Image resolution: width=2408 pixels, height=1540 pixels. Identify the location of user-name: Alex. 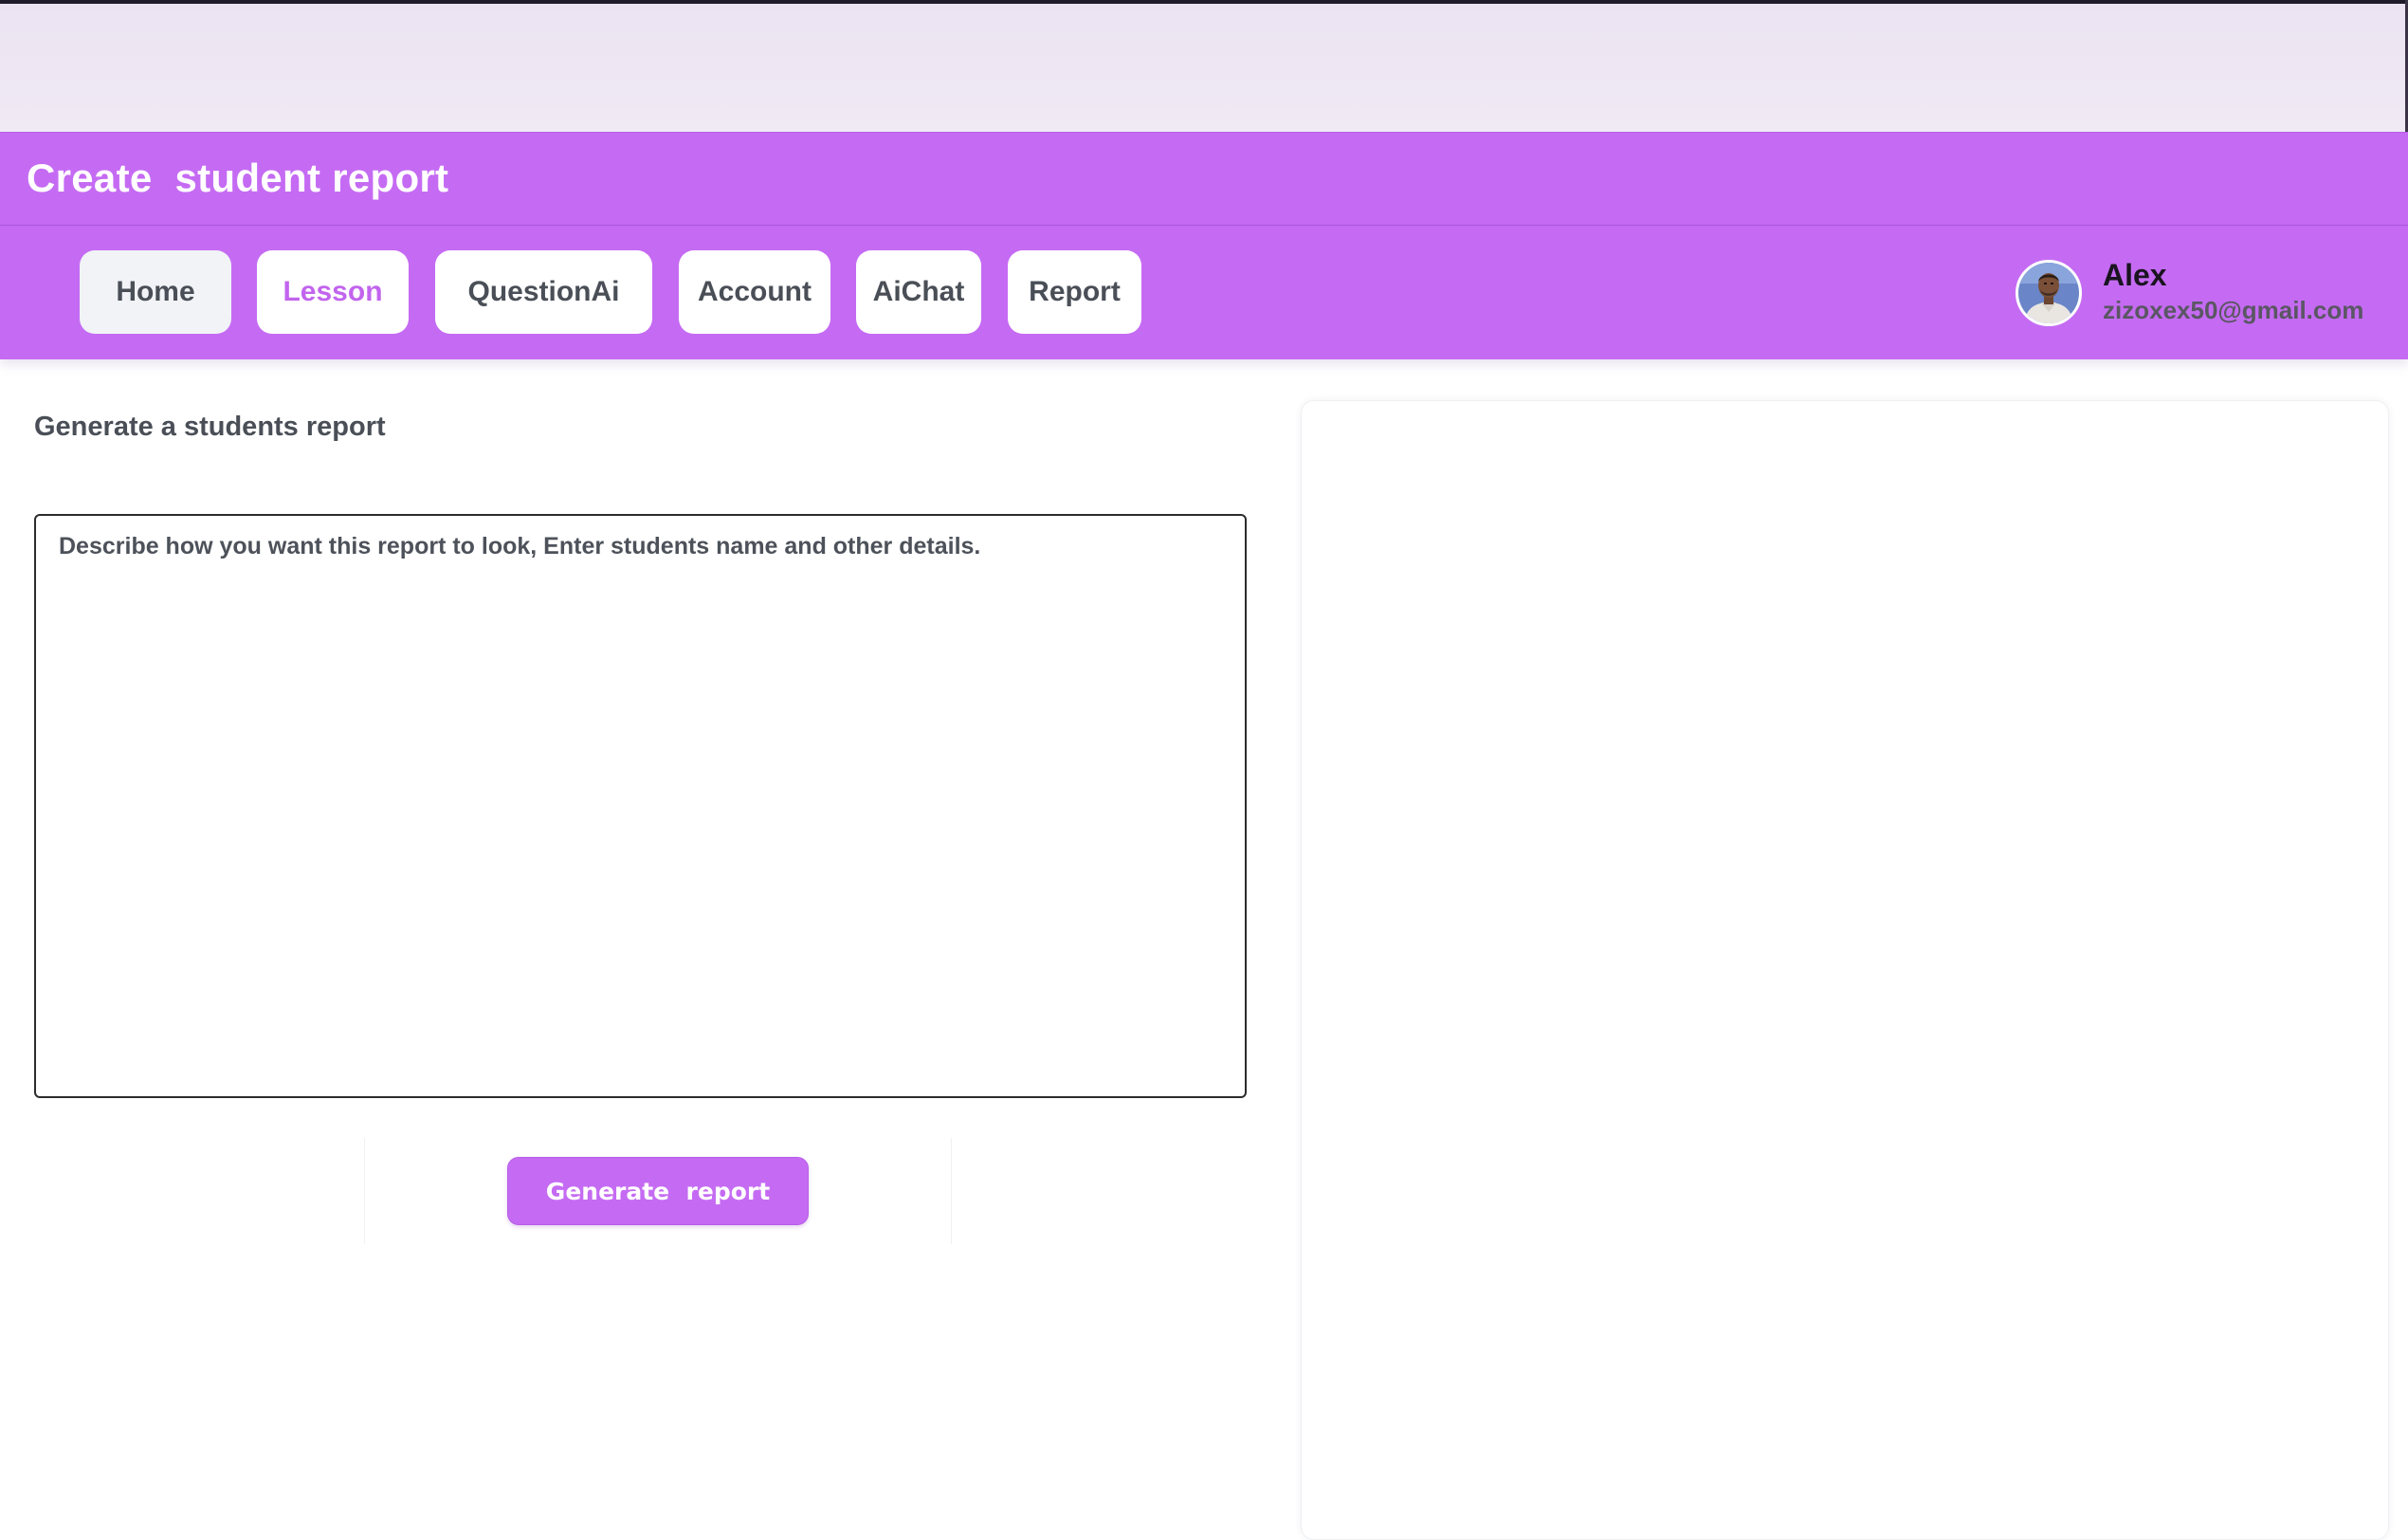
(2135, 275).